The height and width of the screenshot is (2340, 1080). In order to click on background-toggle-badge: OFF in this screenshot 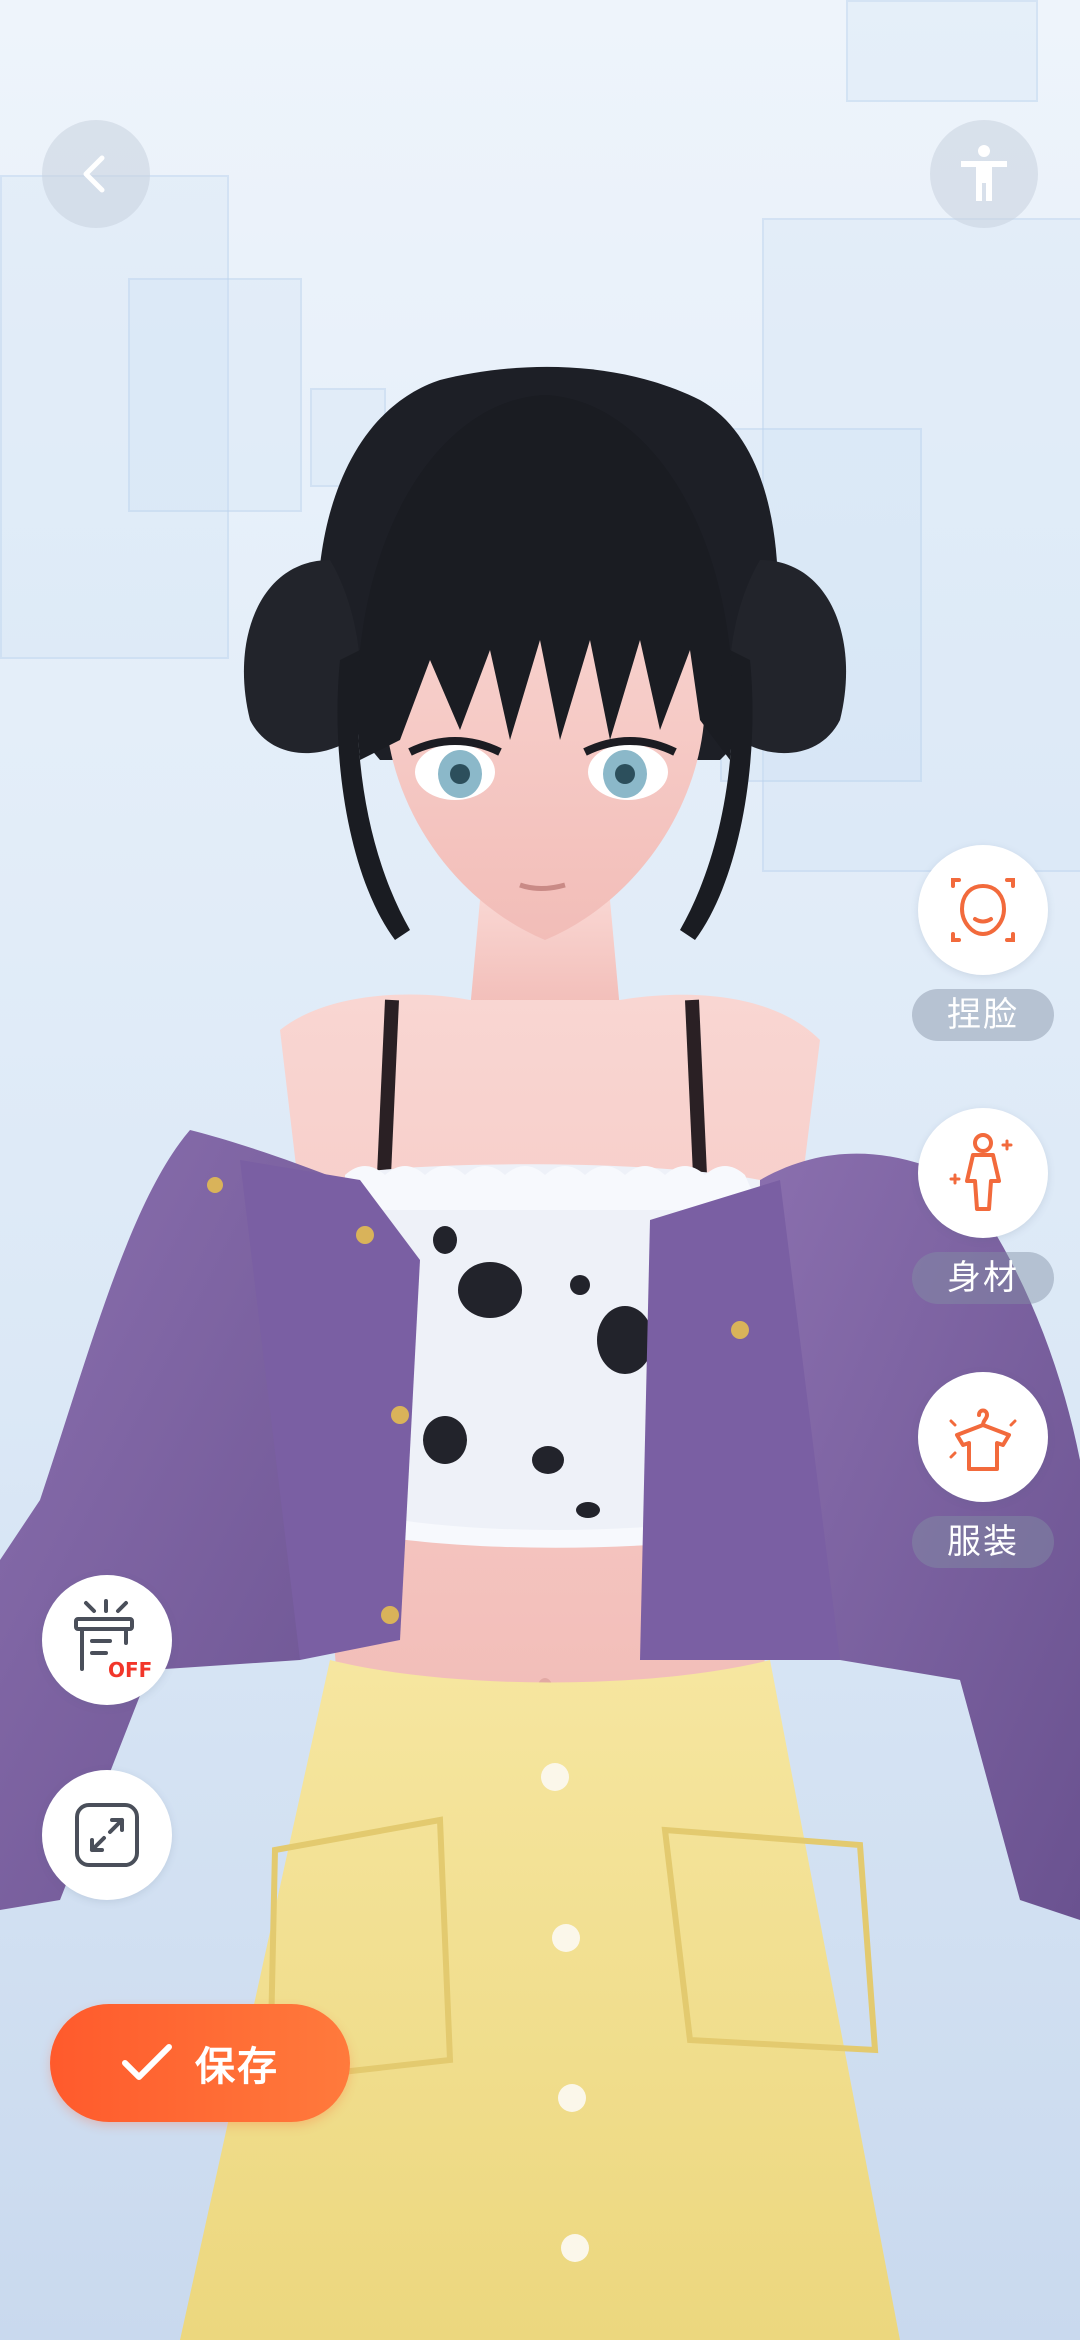, I will do `click(130, 1670)`.